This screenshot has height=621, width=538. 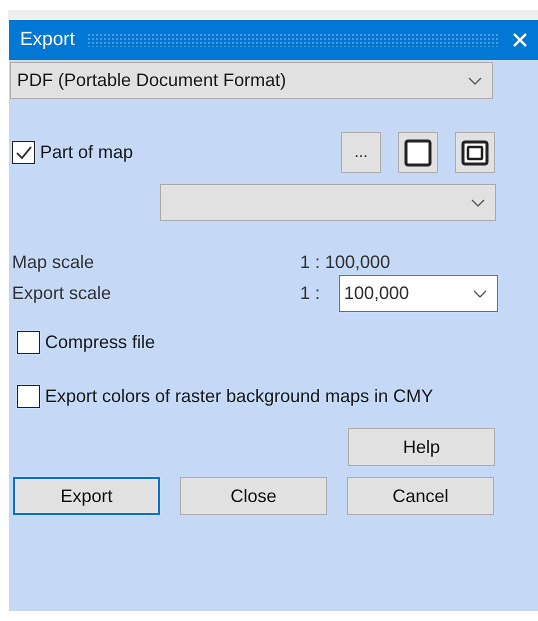 I want to click on dialog-button: Export, so click(x=86, y=496).